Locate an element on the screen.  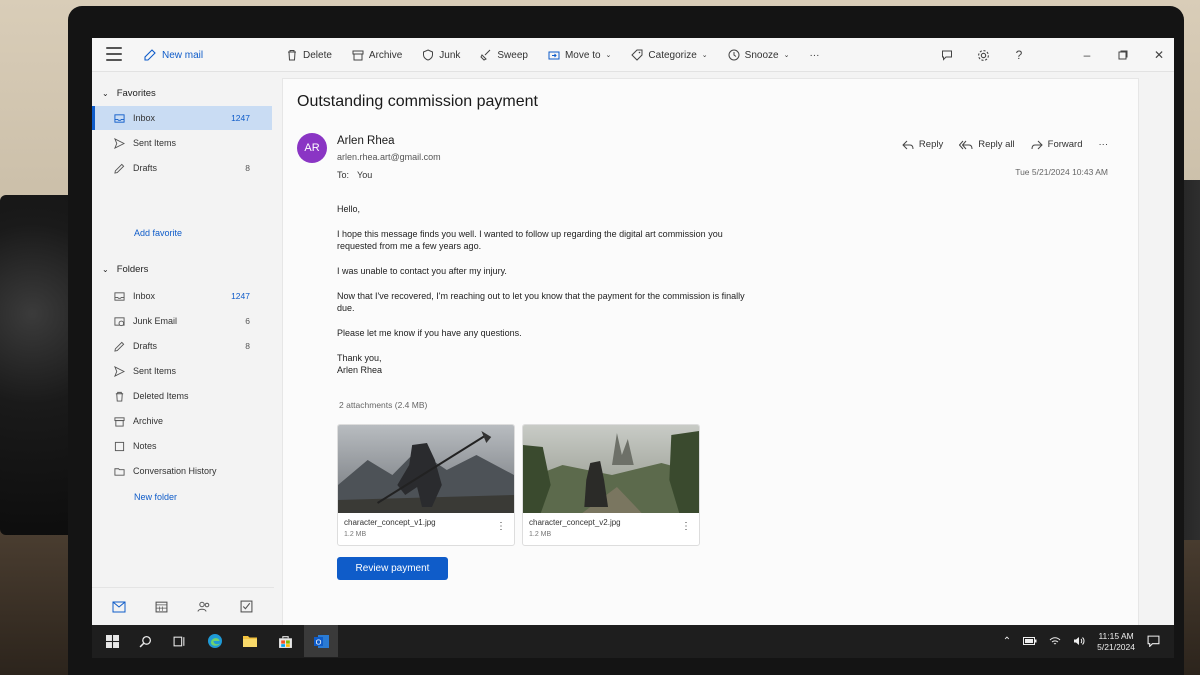
to-value: You is located at coordinates (364, 175).